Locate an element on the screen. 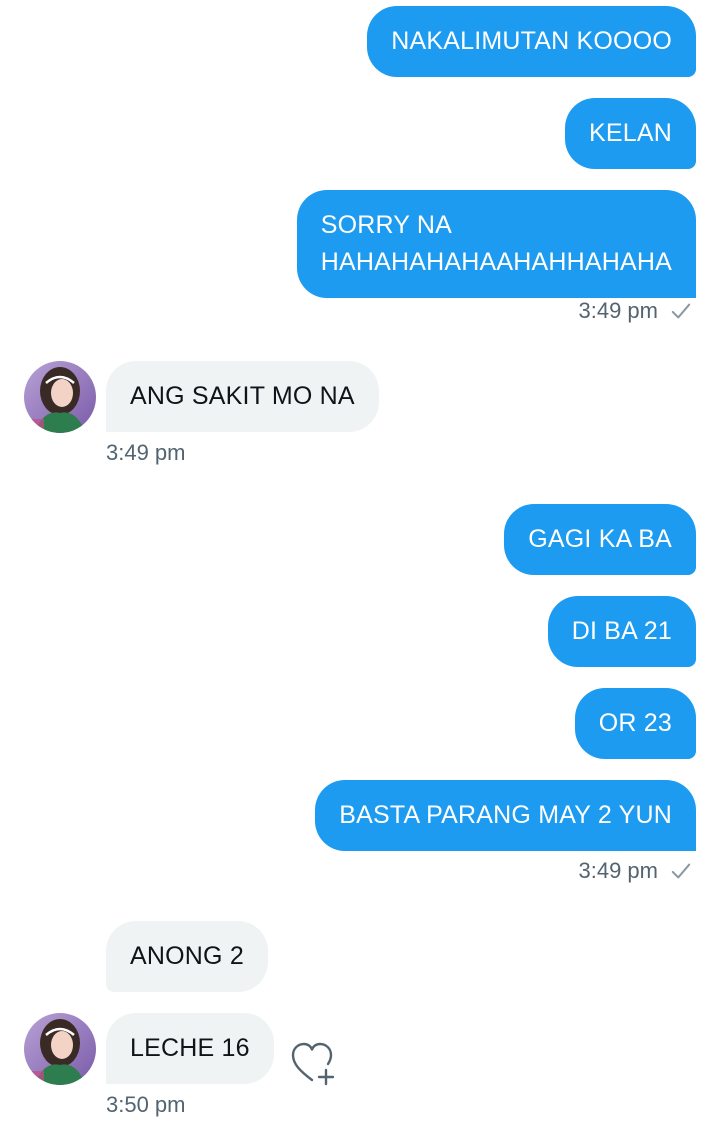 The width and height of the screenshot is (720, 1135). message-text-line: SORRY NA is located at coordinates (386, 225).